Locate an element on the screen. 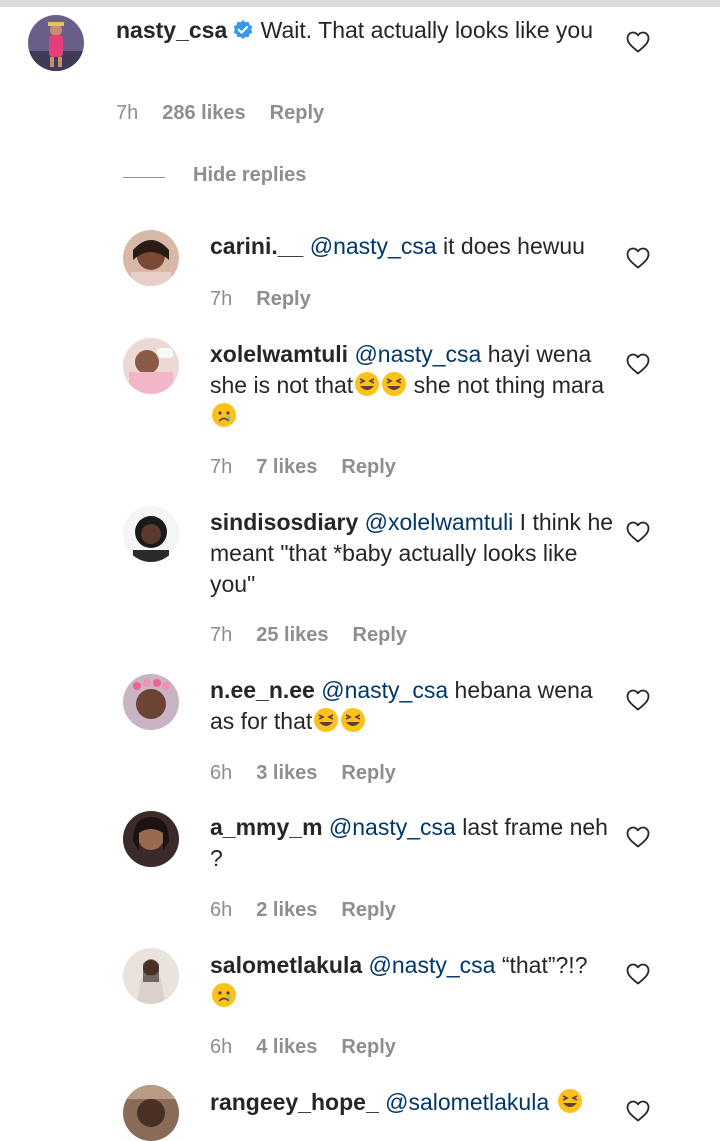 The image size is (720, 1141). hide-replies-label: Hide replies is located at coordinates (249, 175).